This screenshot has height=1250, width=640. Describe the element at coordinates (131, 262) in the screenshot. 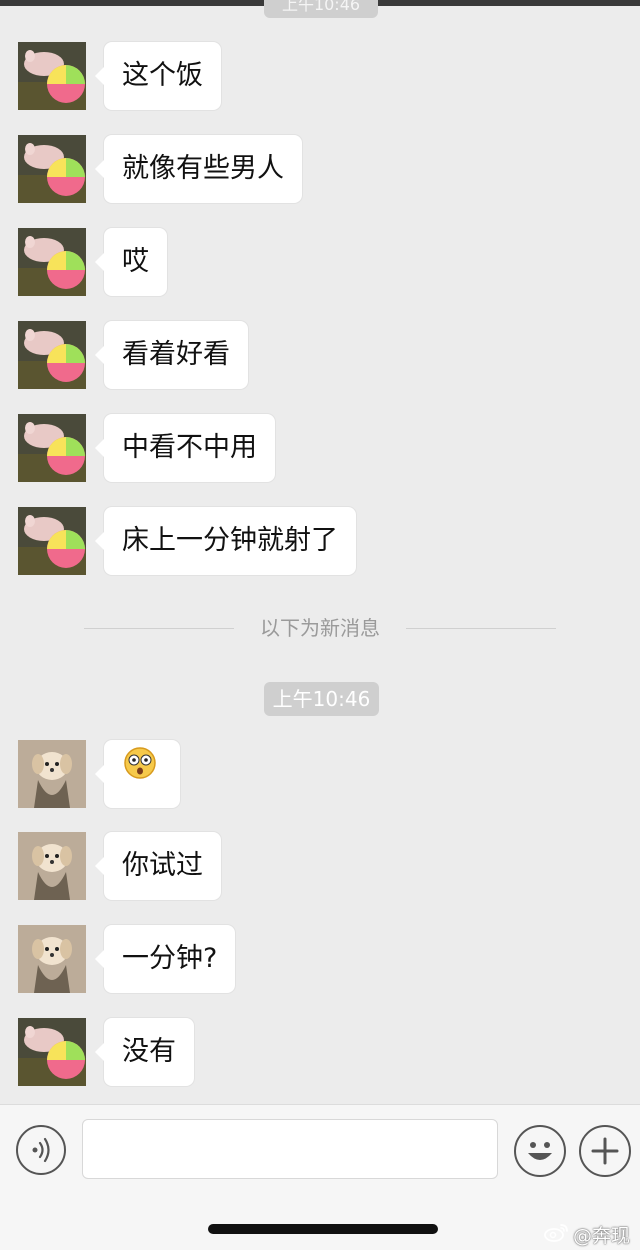

I see `message-bubble: 哎` at that location.